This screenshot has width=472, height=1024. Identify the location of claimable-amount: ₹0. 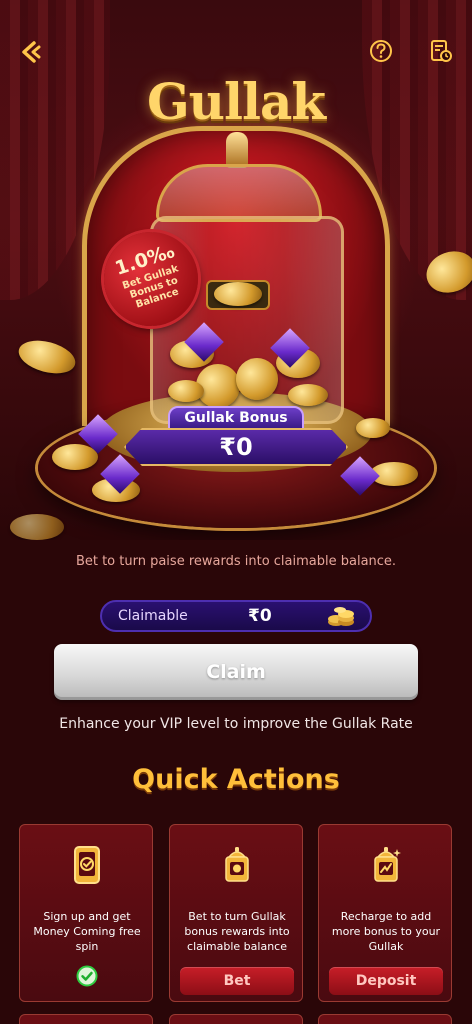
(260, 616).